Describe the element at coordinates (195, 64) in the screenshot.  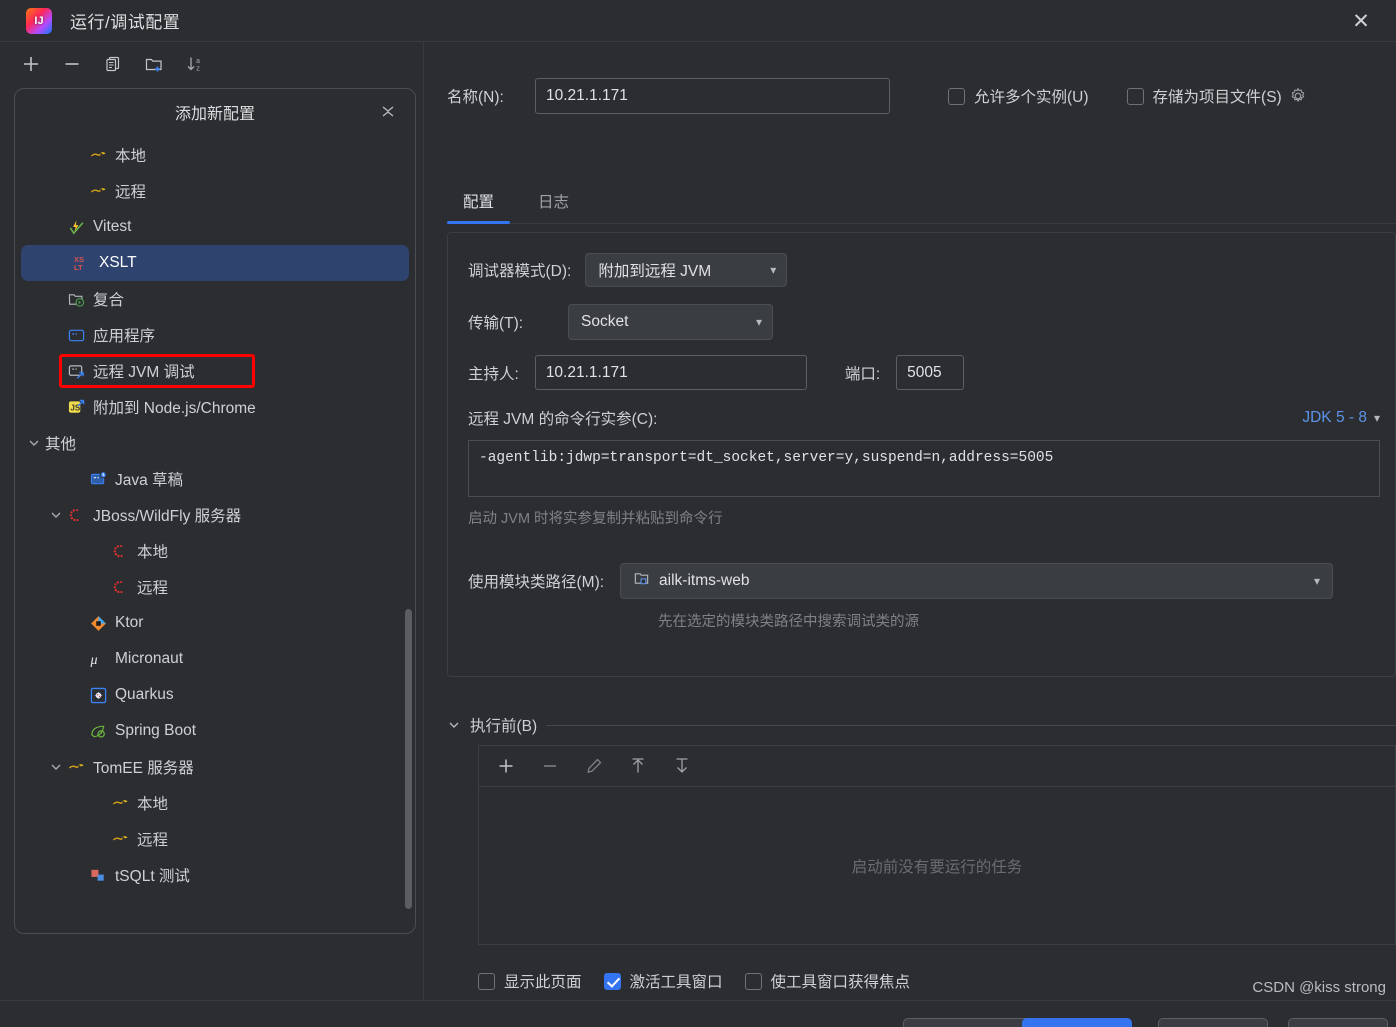
I see `sort-az-button: a z` at that location.